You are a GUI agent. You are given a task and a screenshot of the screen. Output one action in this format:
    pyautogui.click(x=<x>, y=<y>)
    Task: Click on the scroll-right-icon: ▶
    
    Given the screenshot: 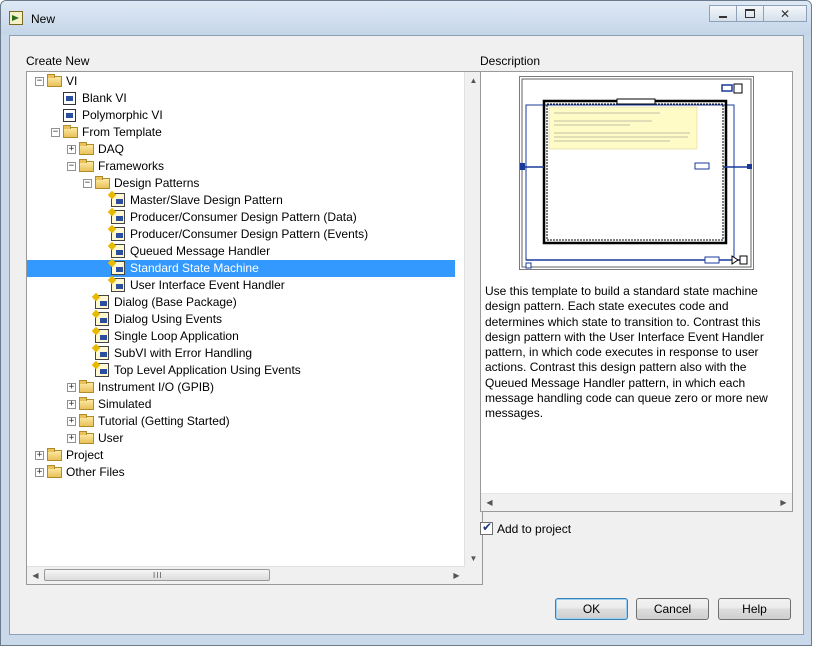 What is the action you would take?
    pyautogui.click(x=456, y=575)
    